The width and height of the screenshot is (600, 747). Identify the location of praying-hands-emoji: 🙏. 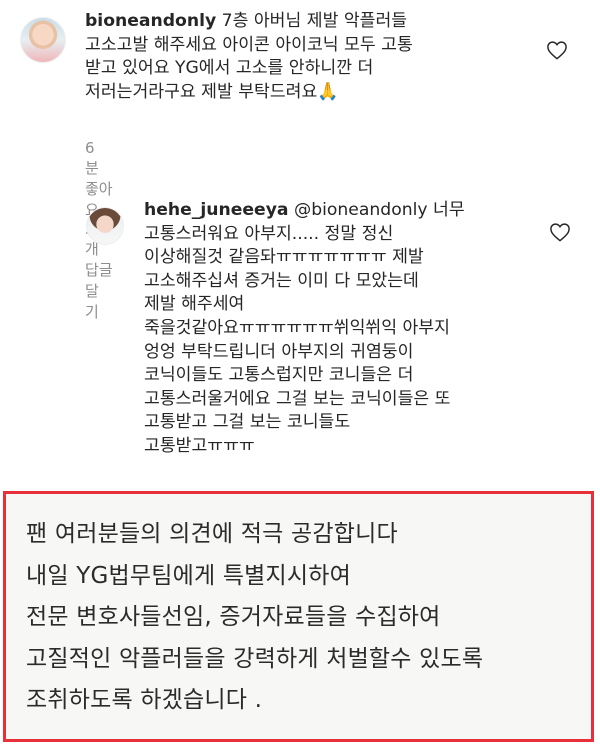
(328, 91).